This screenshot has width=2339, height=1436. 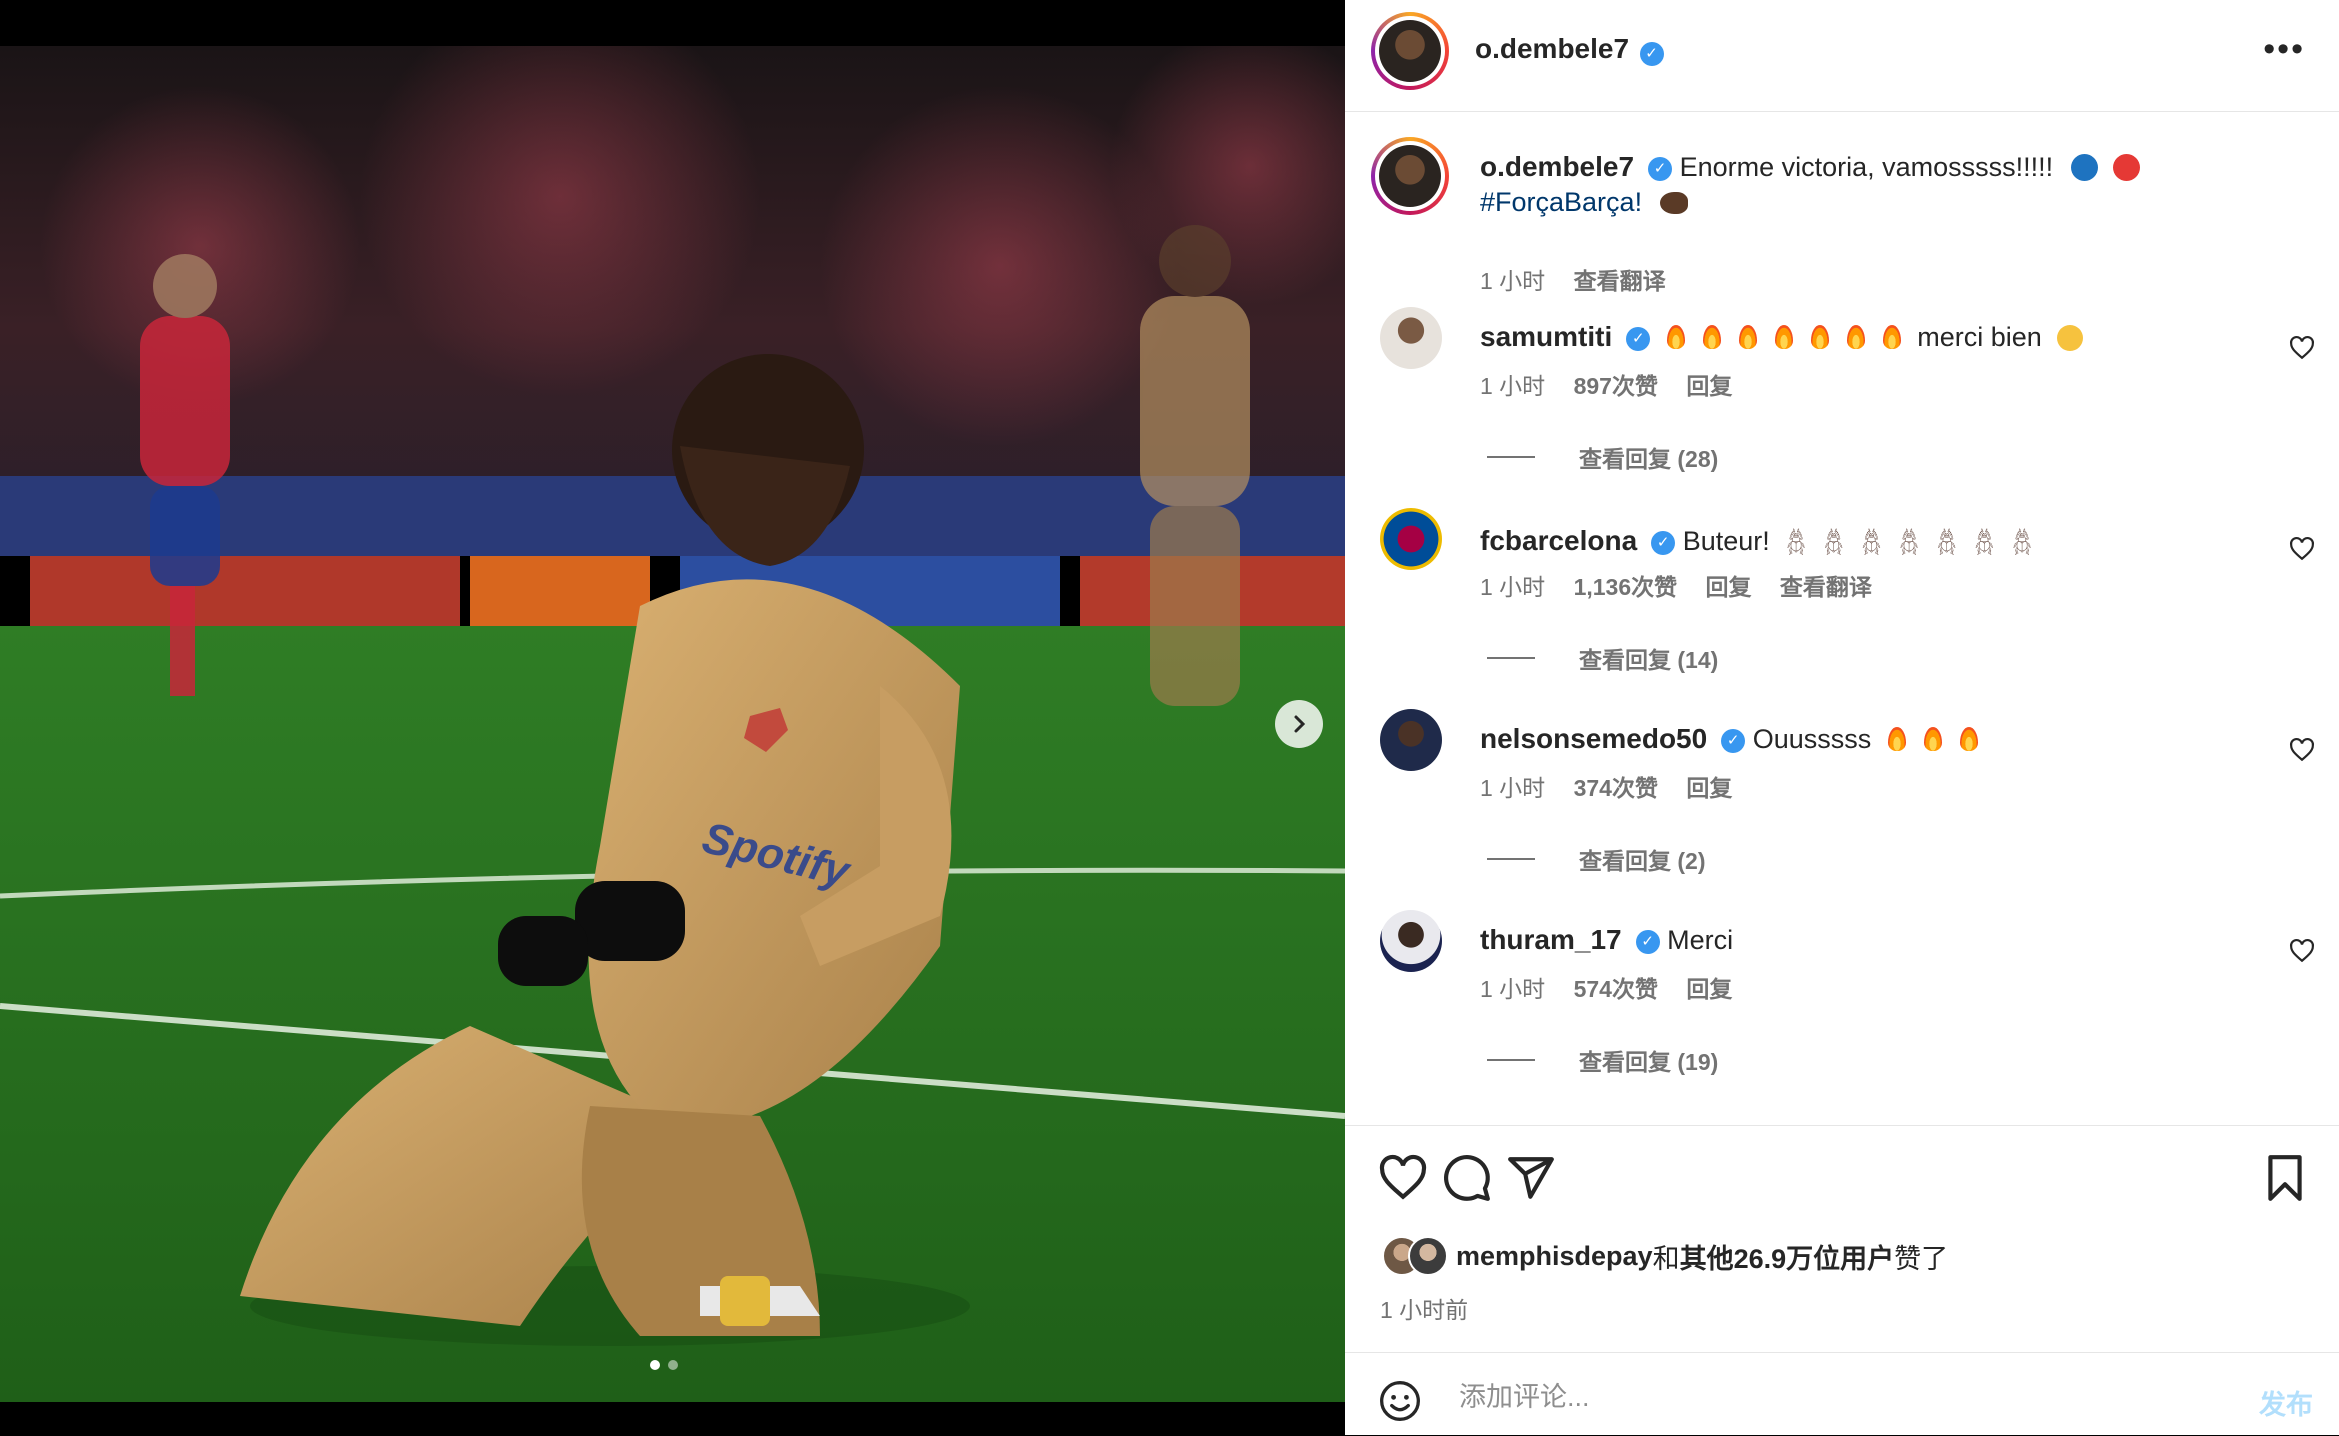 I want to click on caption-username: o.dembele7, so click(x=1557, y=166).